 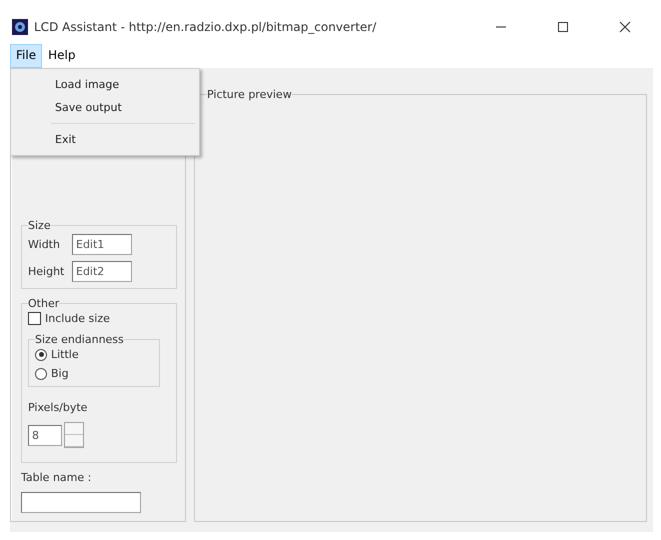 I want to click on radio-label: Big, so click(x=60, y=373).